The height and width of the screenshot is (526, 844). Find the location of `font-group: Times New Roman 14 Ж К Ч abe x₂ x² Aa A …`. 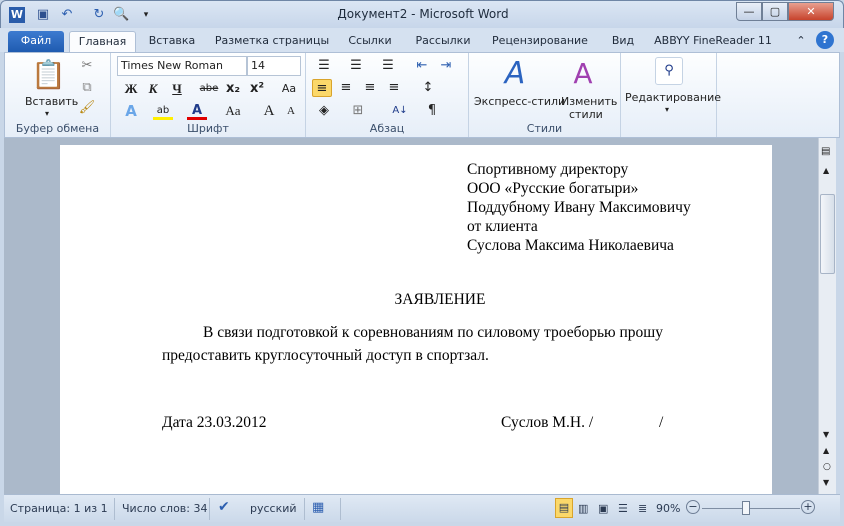

font-group: Times New Roman 14 Ж К Ч abe x₂ x² Aa A … is located at coordinates (208, 95).